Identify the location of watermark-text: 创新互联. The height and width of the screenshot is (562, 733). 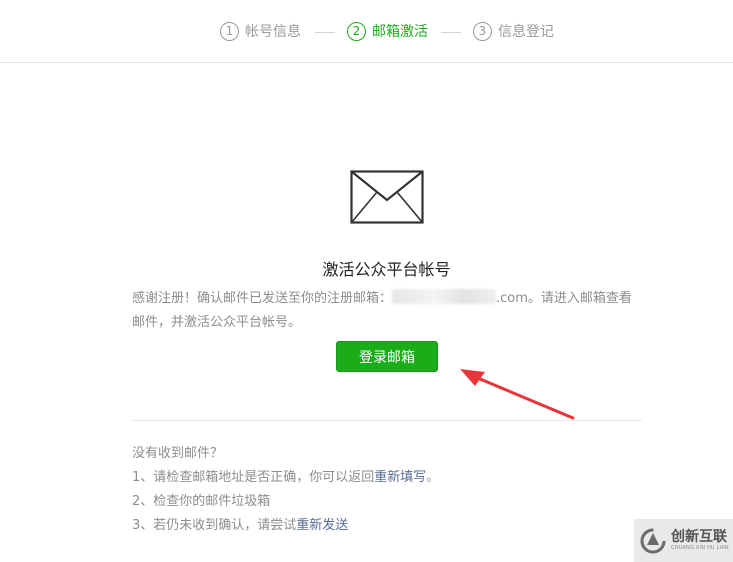
(699, 537).